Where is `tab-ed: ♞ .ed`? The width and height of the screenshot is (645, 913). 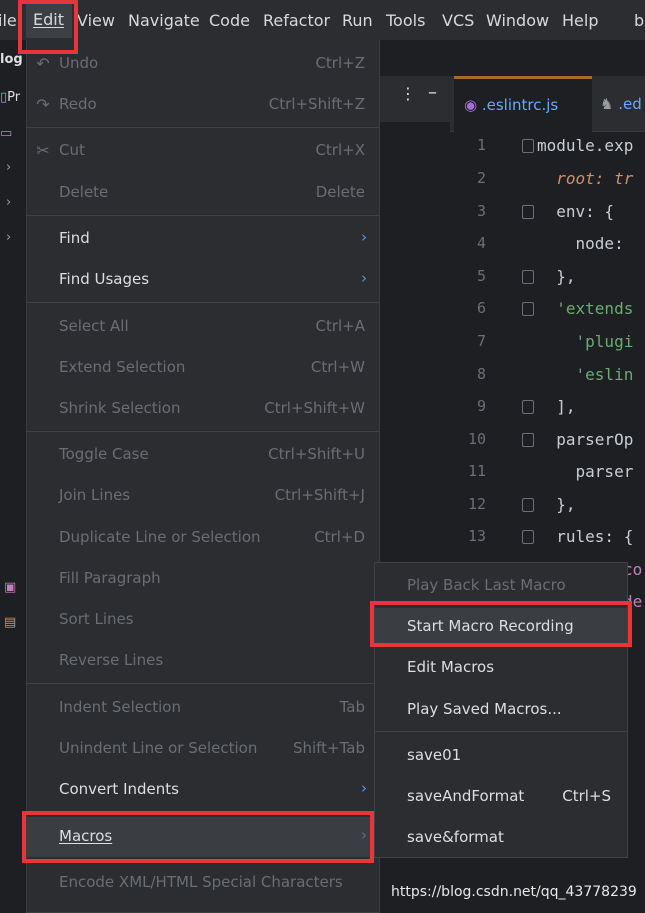 tab-ed: ♞ .ed is located at coordinates (621, 104).